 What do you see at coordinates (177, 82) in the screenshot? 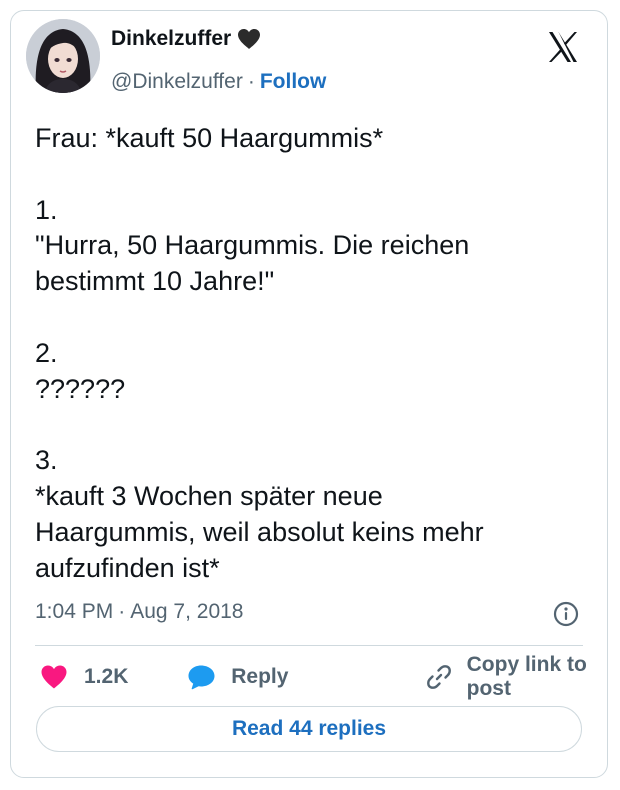
I see `author-handle: @Dinkelzuffer` at bounding box center [177, 82].